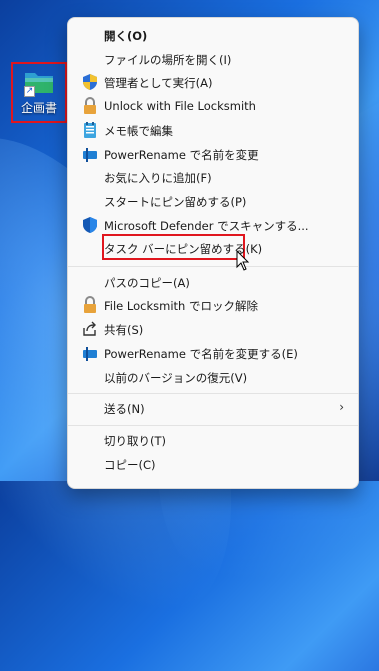  I want to click on menu-item-pin-taskbar: タスク バーにピン留めする(K), so click(213, 247).